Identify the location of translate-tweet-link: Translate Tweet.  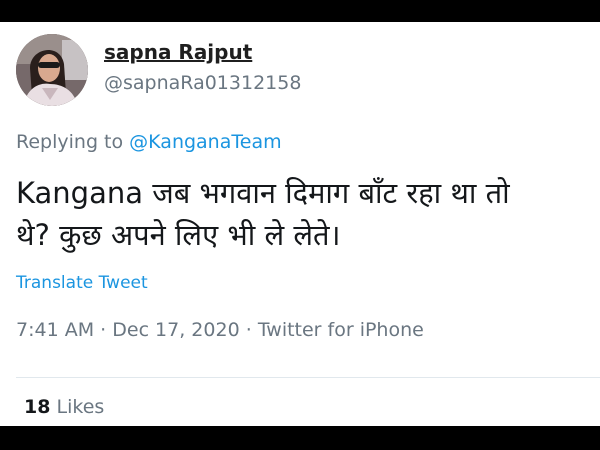
(82, 283).